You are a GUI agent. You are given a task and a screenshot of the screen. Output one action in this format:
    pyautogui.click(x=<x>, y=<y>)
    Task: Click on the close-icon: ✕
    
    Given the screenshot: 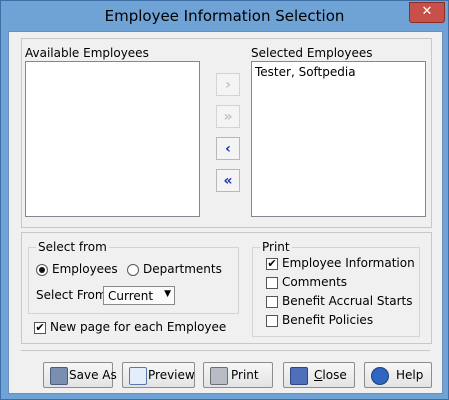 What is the action you would take?
    pyautogui.click(x=427, y=11)
    